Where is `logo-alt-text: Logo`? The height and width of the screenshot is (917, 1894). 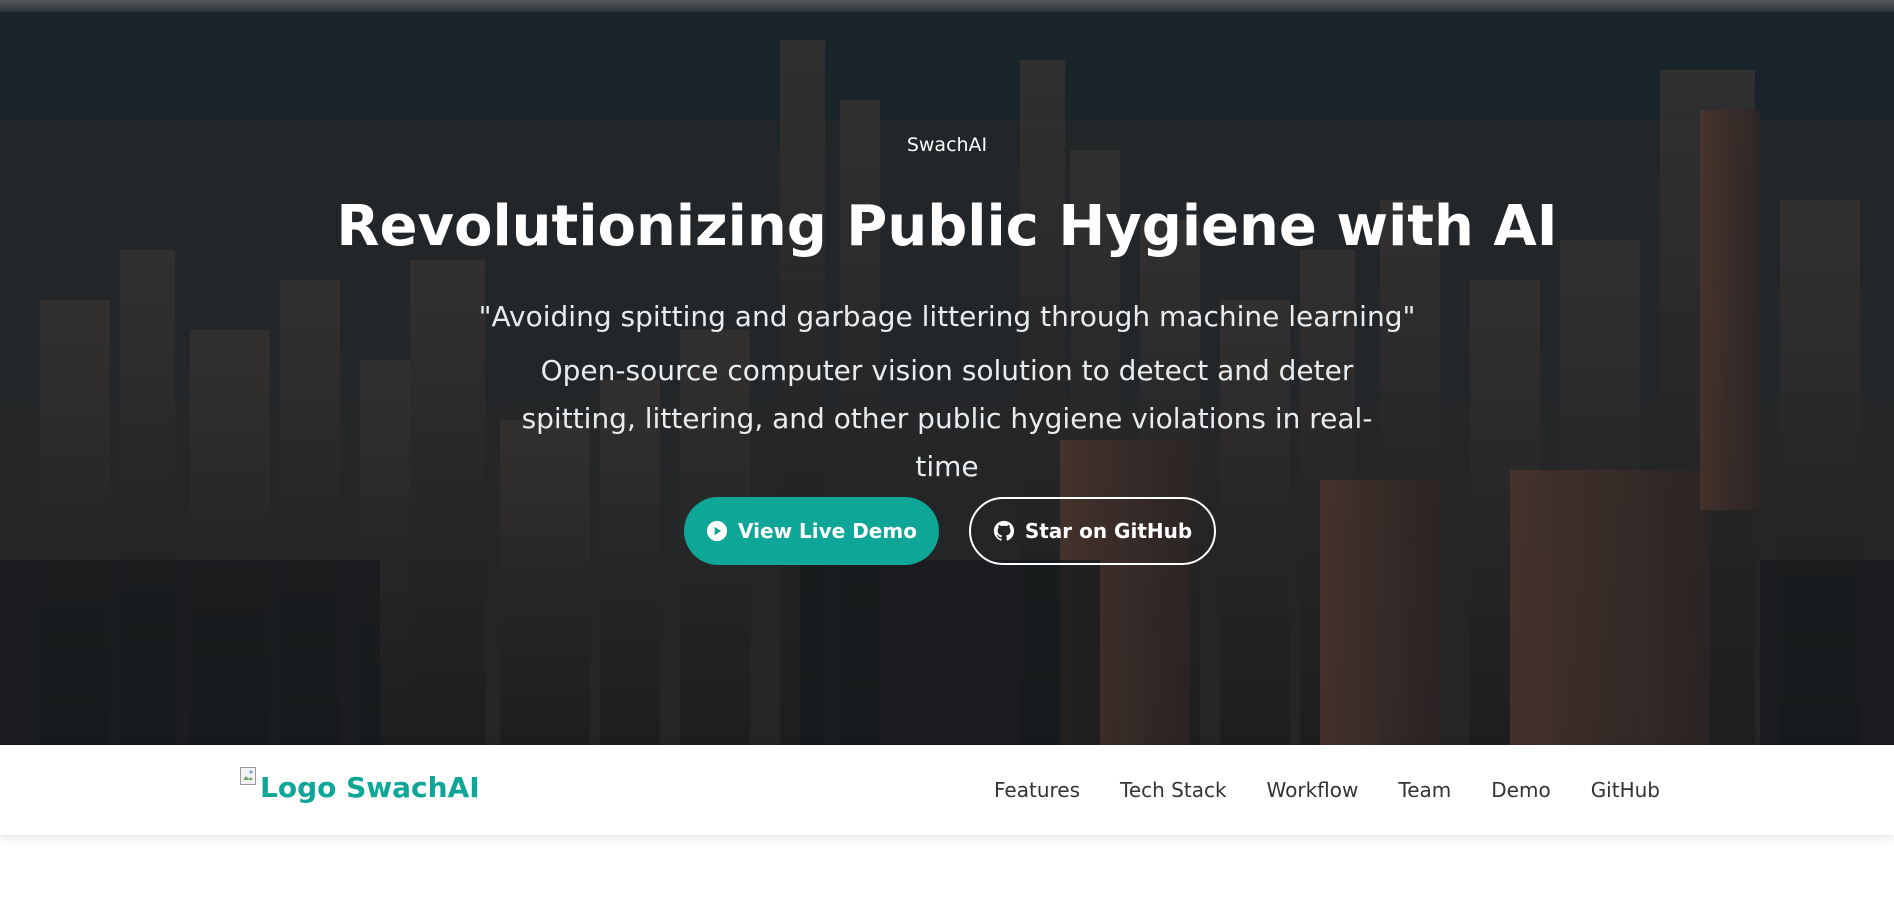
logo-alt-text: Logo is located at coordinates (298, 787).